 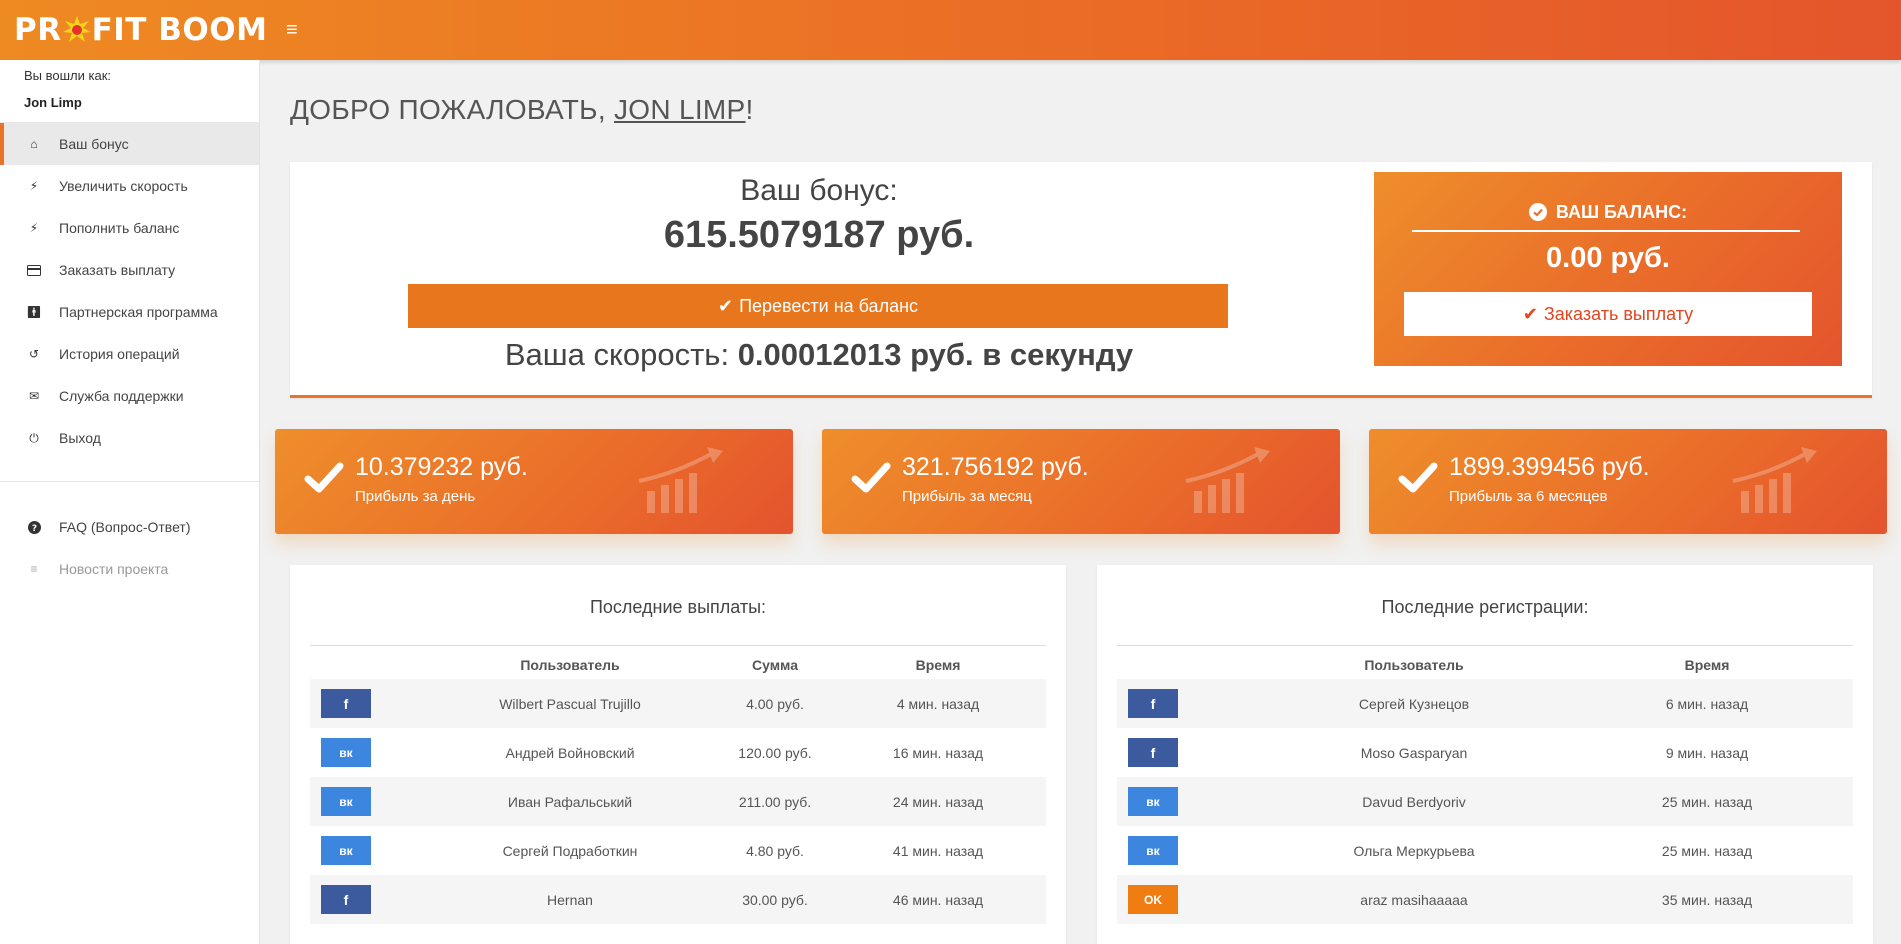 What do you see at coordinates (1528, 496) in the screenshot?
I see `stat-label: Прибыль за 6 месяцев` at bounding box center [1528, 496].